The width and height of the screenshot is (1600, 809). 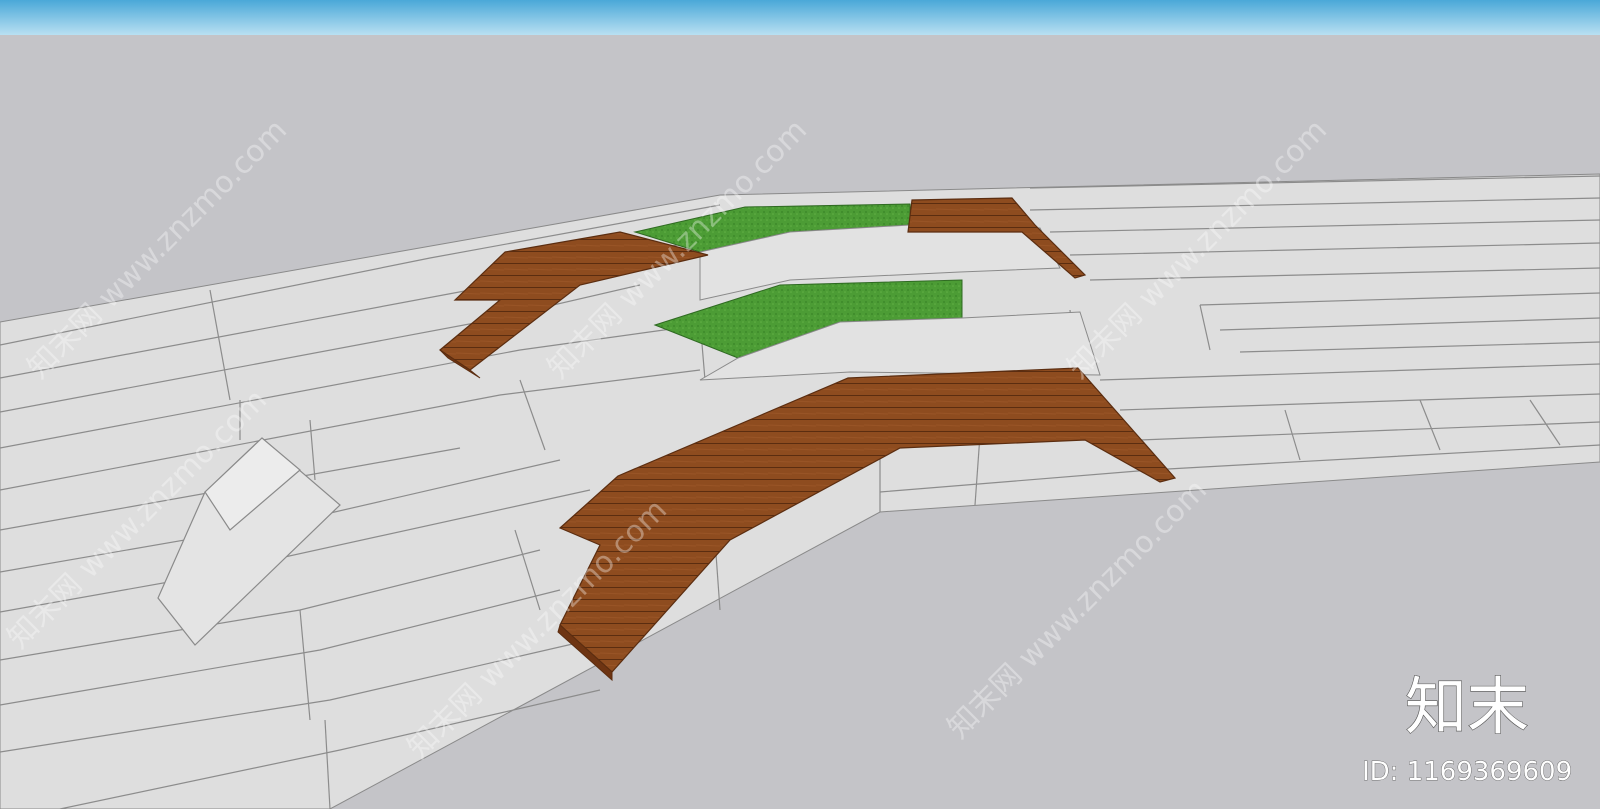 I want to click on watermark-logo: 知末, so click(x=1467, y=706).